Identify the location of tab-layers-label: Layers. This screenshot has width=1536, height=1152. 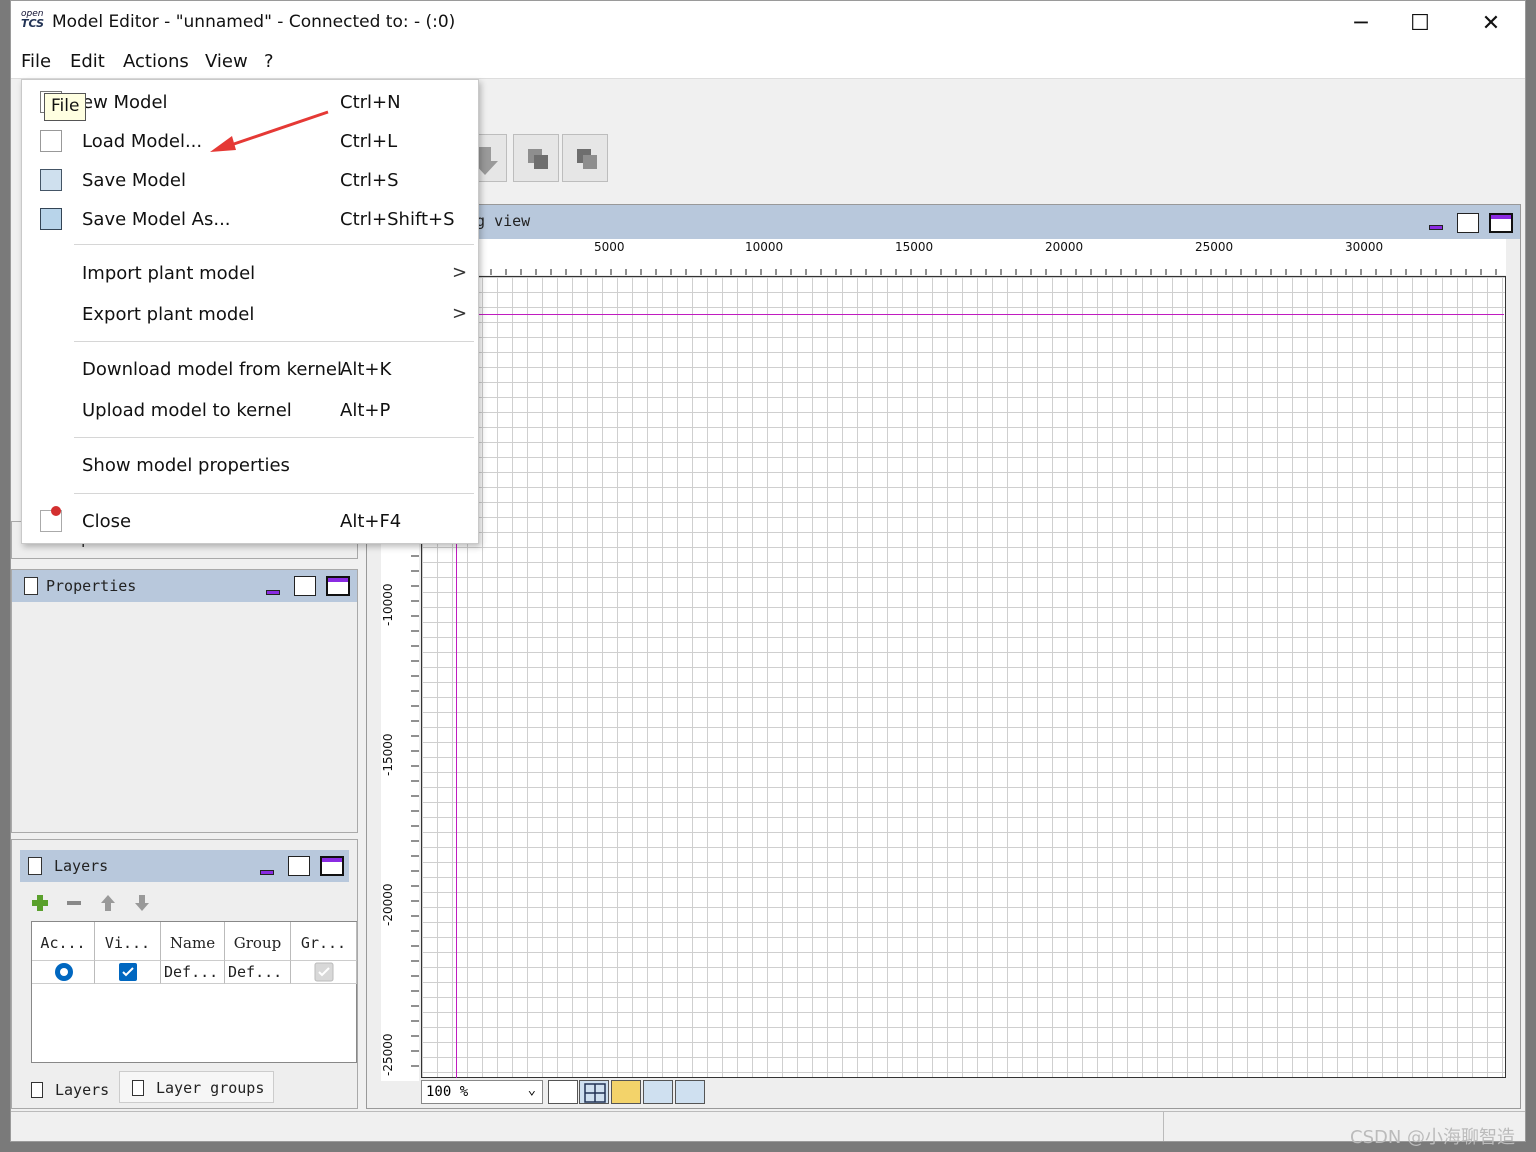
(82, 1090).